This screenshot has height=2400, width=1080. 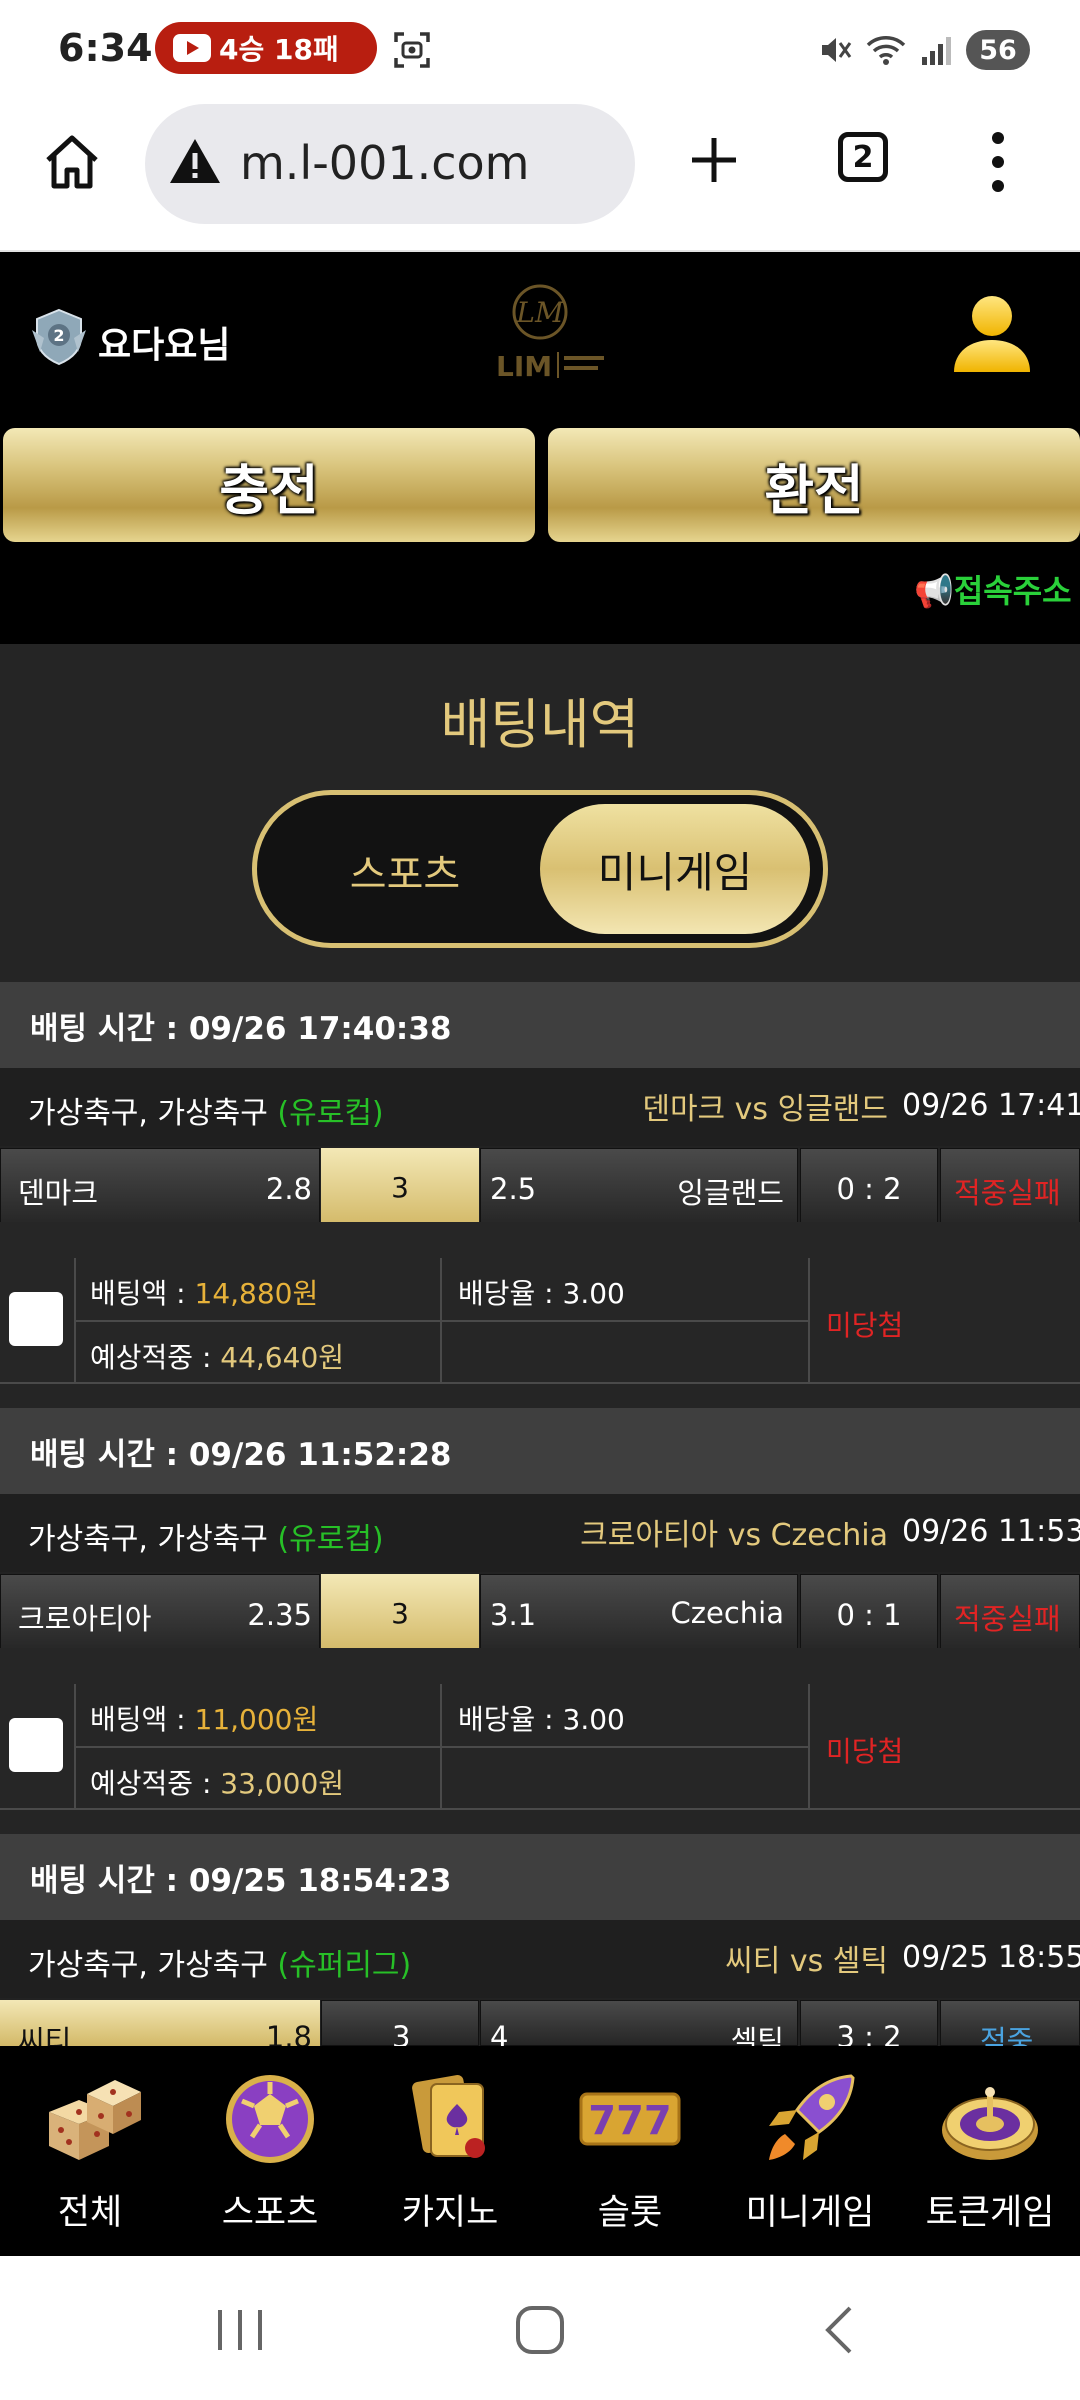 I want to click on battery-indicator: 56, so click(x=998, y=50).